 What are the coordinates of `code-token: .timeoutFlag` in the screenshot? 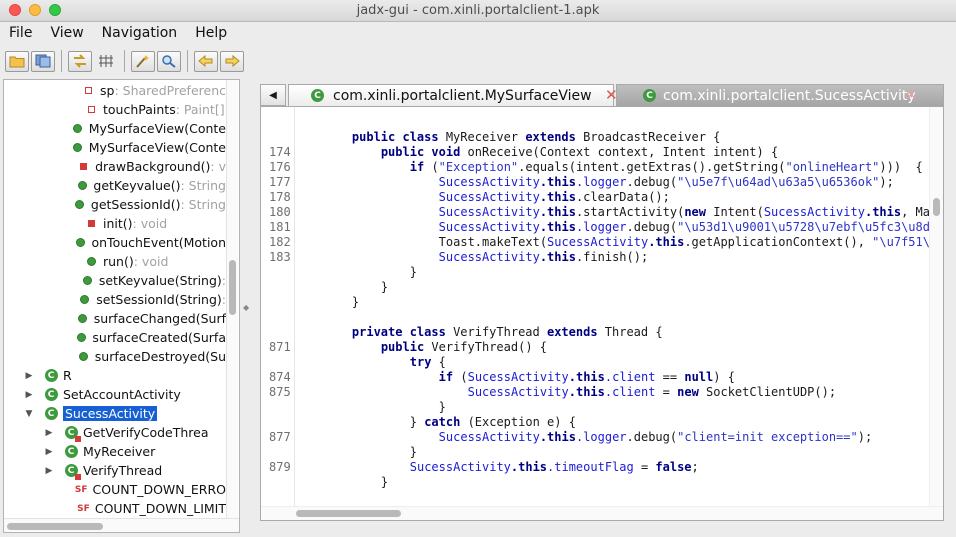 It's located at (594, 467).